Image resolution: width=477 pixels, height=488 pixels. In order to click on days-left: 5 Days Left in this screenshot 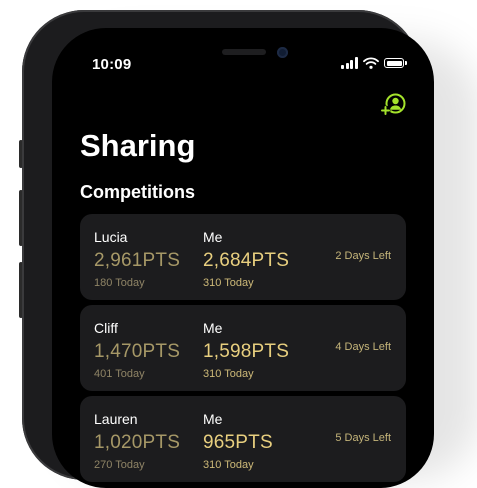, I will do `click(363, 438)`.